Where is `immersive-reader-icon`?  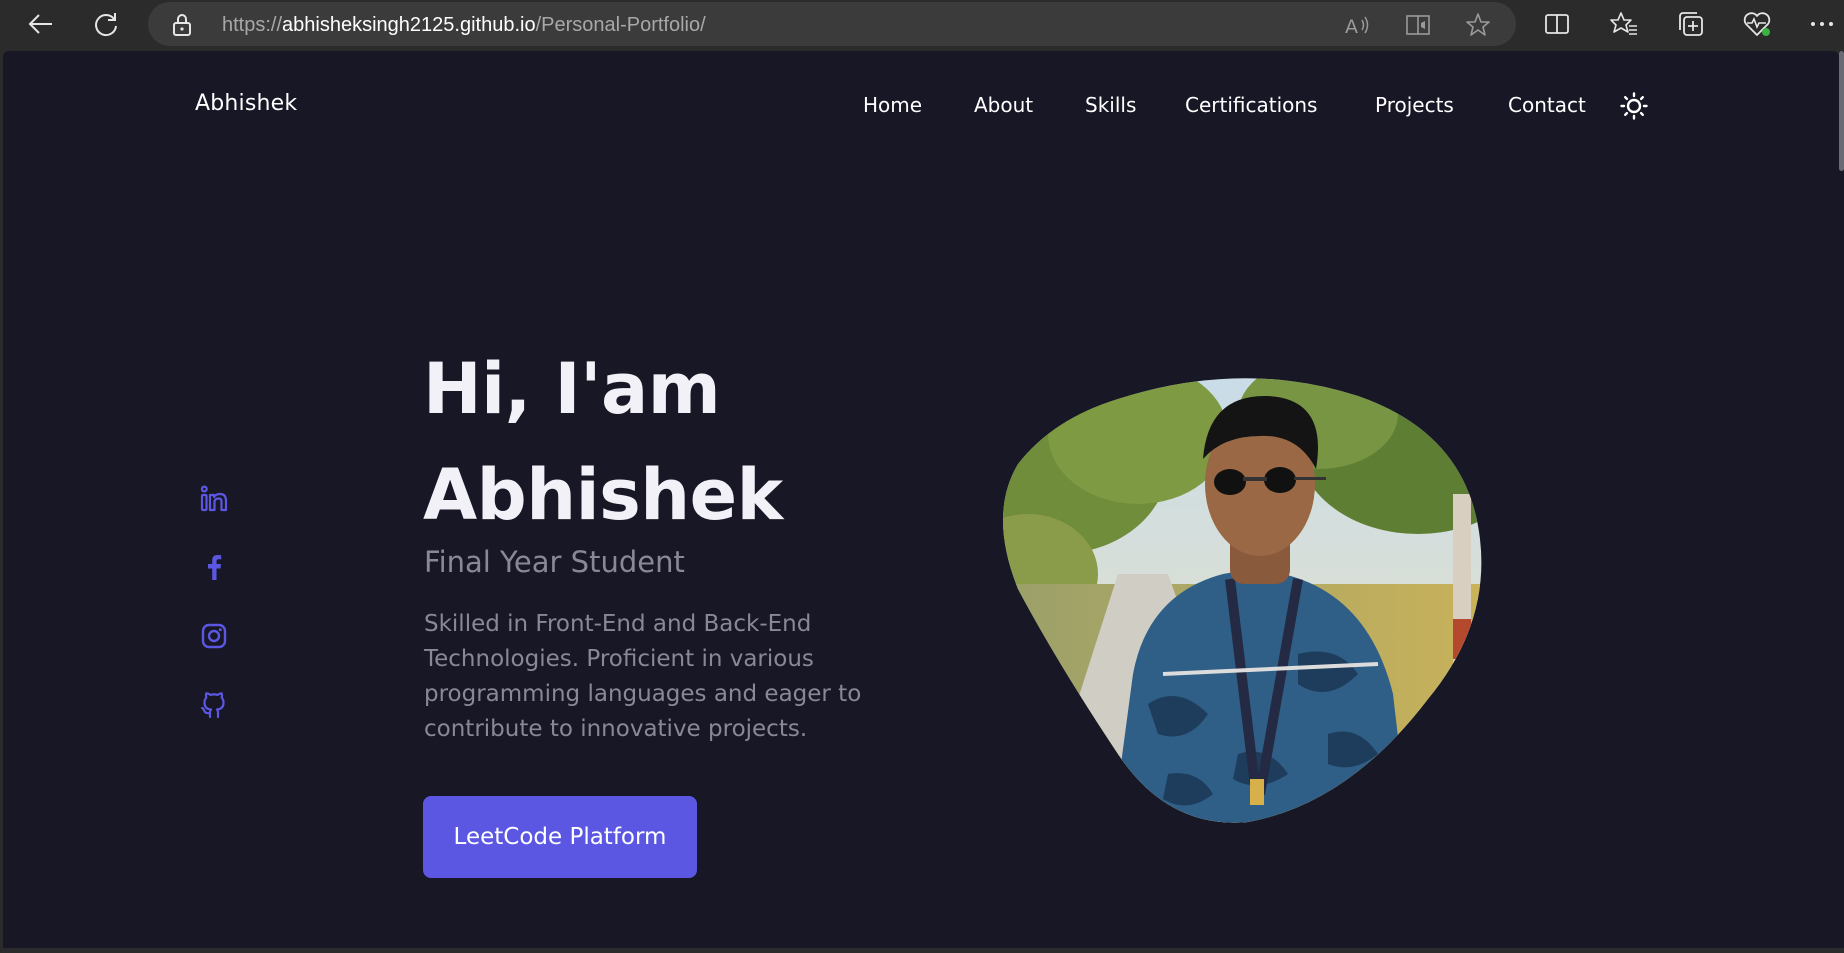
immersive-reader-icon is located at coordinates (1418, 25).